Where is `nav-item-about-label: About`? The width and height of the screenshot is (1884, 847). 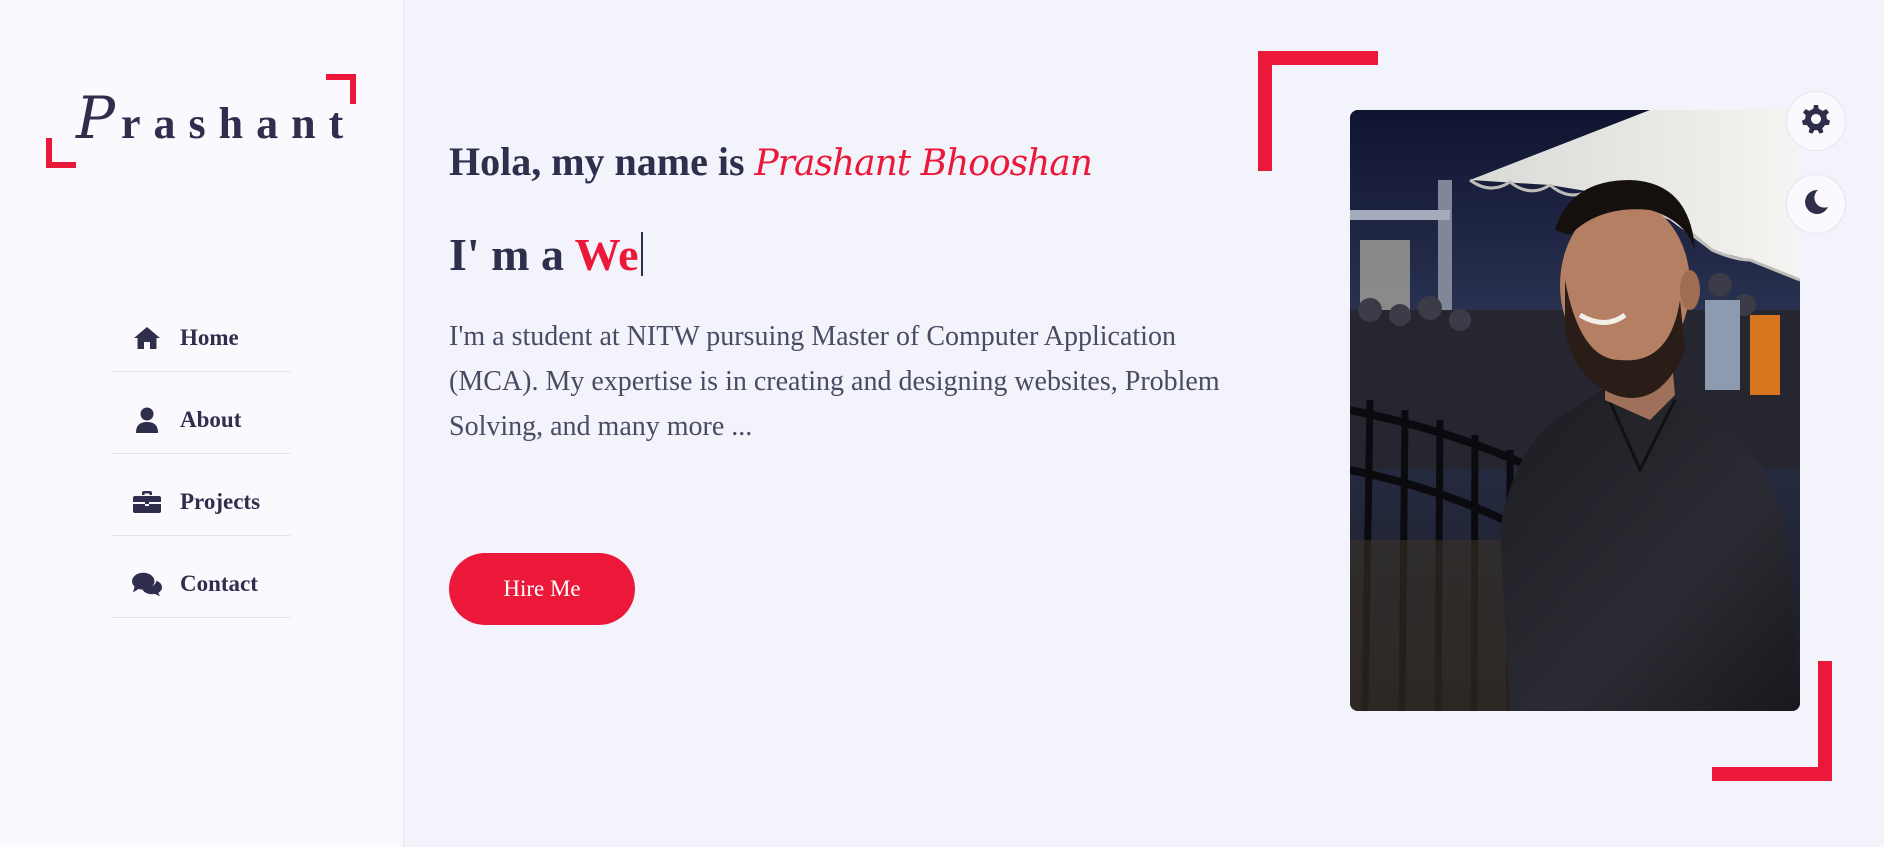 nav-item-about-label: About is located at coordinates (211, 419).